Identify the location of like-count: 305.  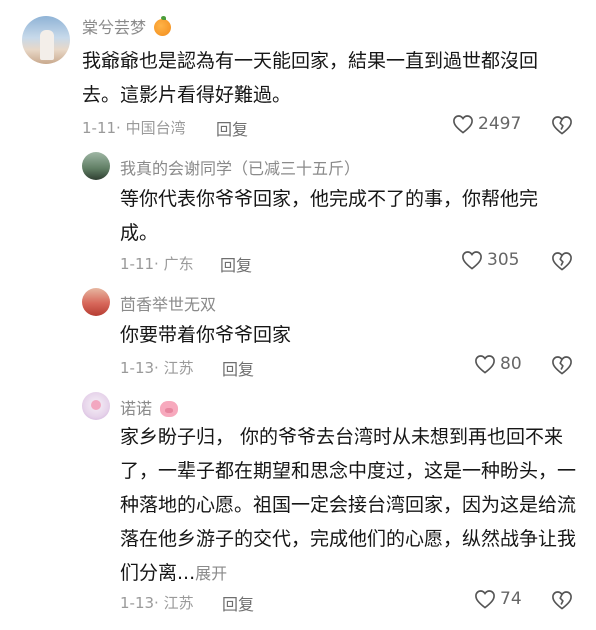
(503, 260).